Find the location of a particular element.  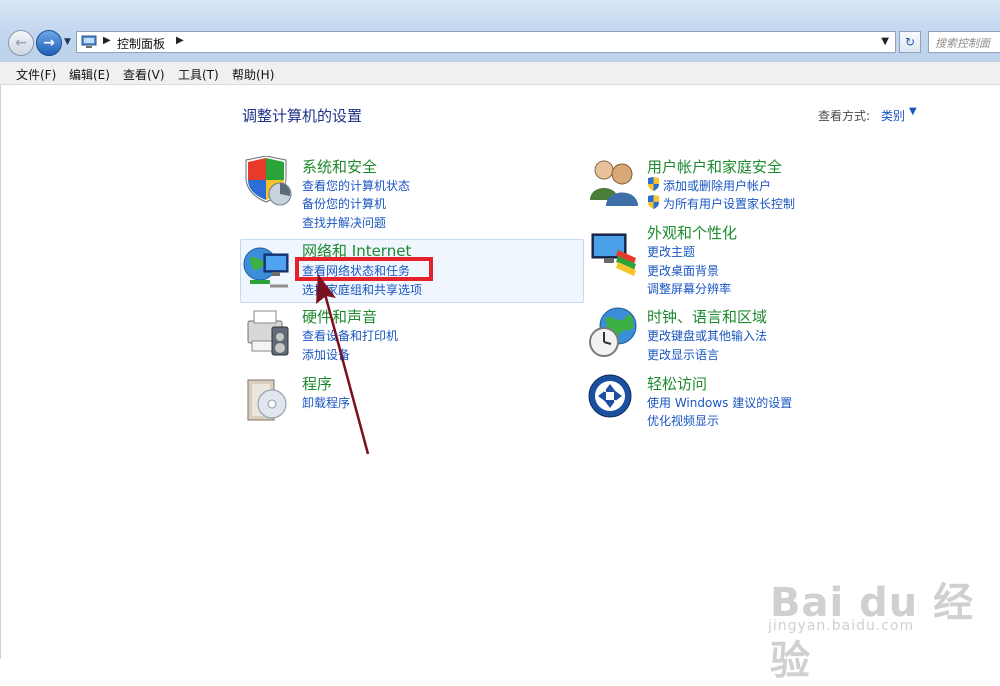

address-dropdown-icon: ▼ is located at coordinates (885, 41).